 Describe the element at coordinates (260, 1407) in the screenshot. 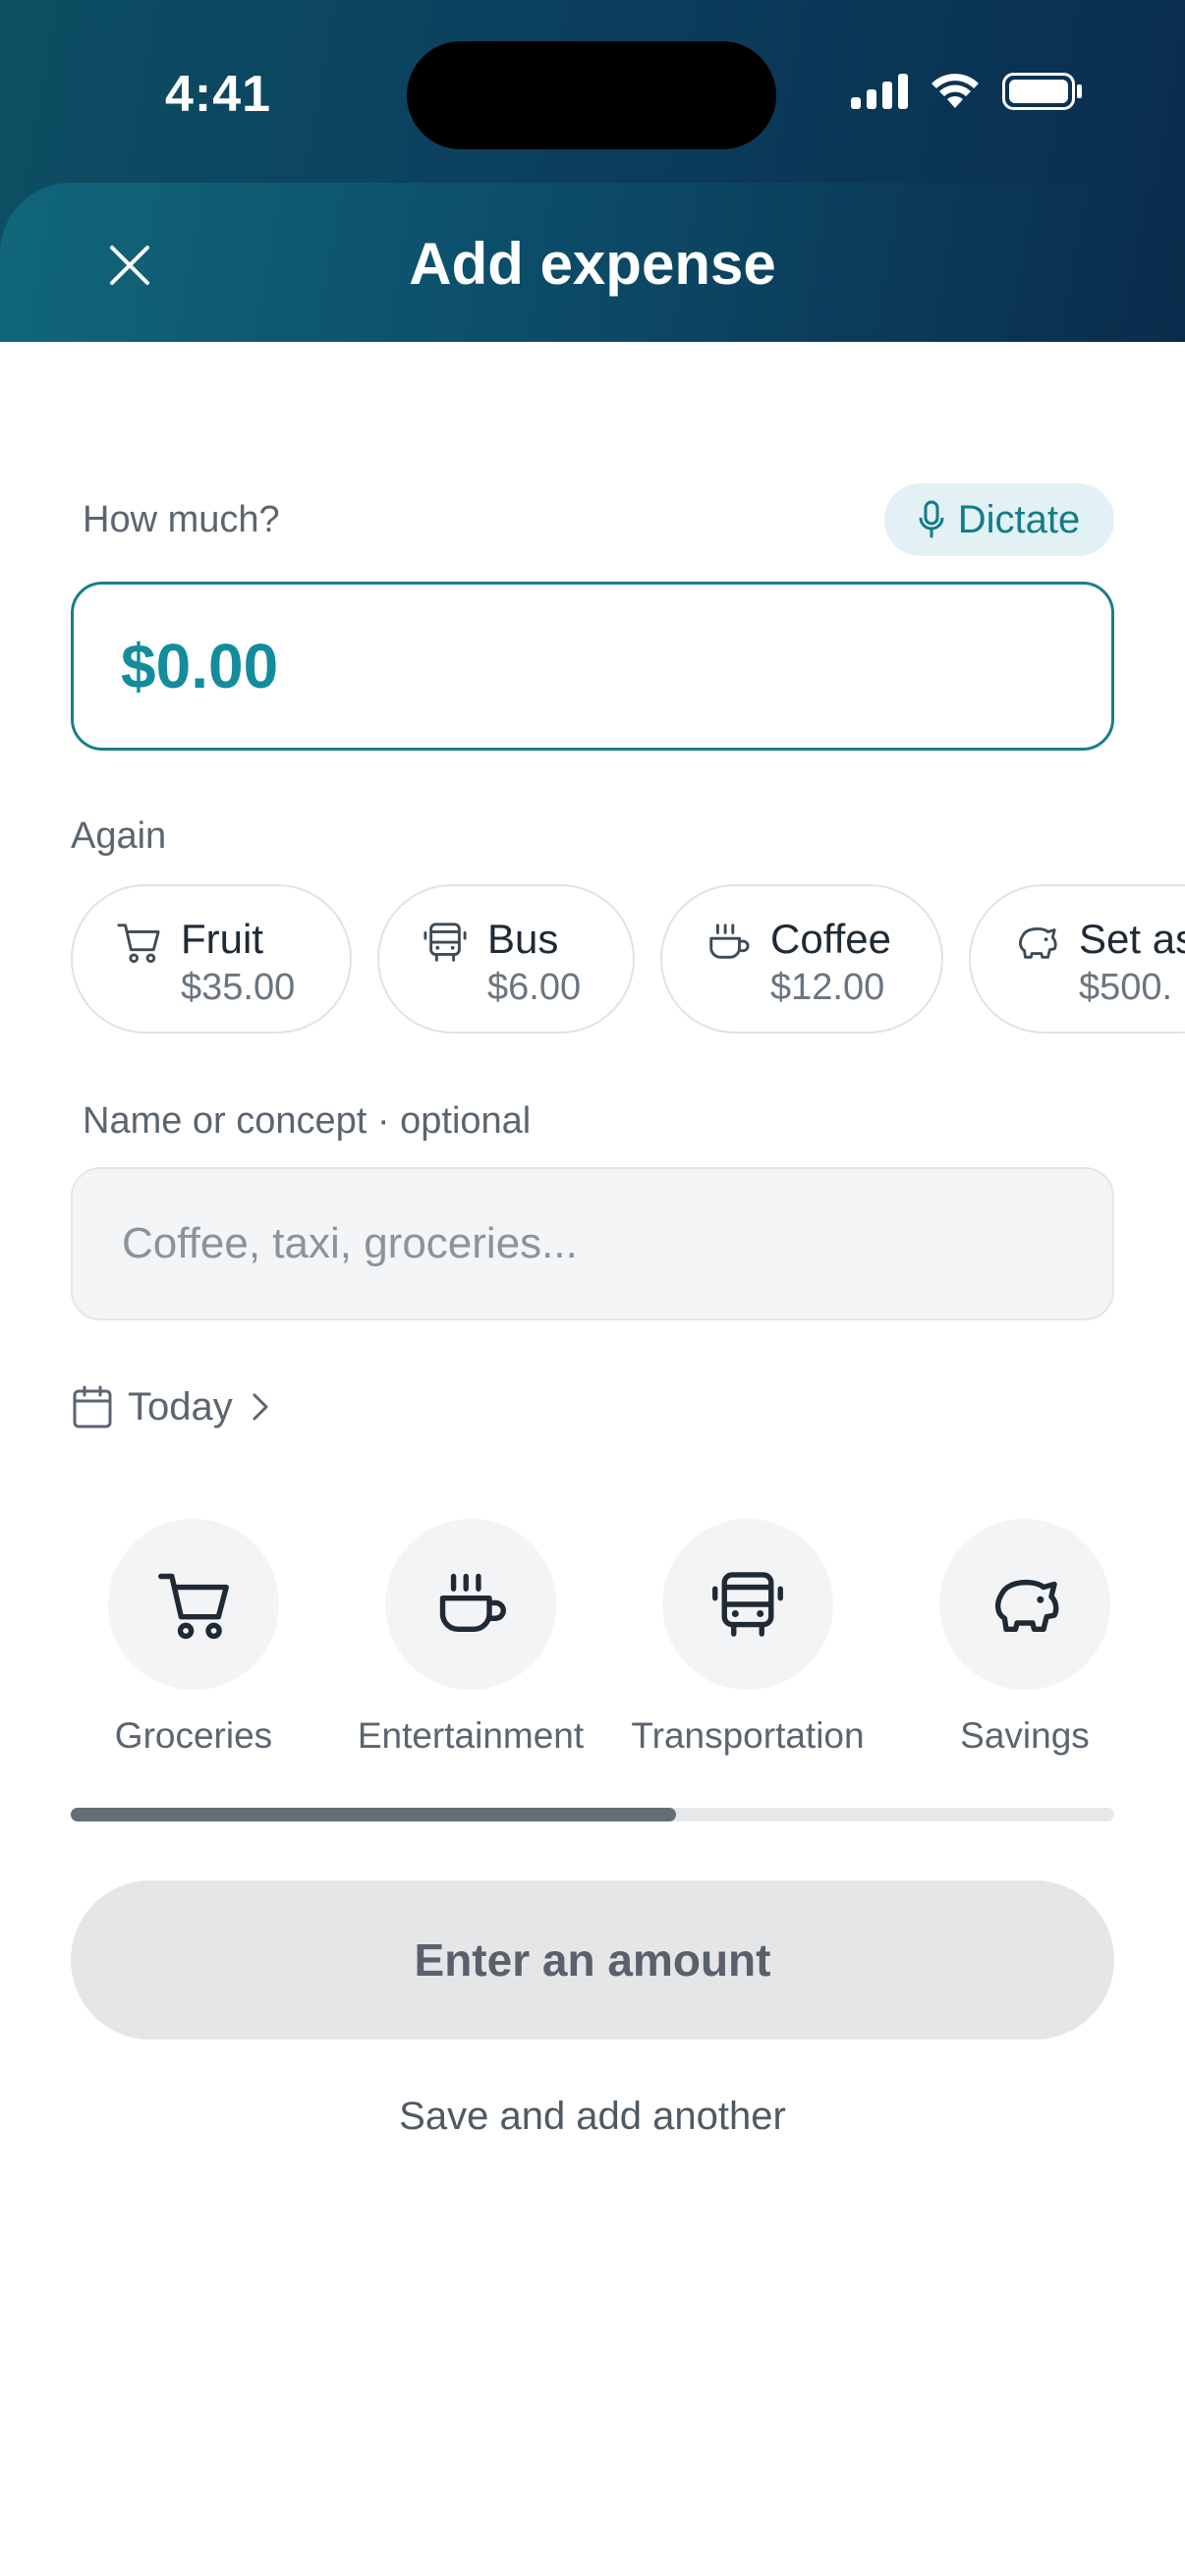

I see `chevron-right-icon` at that location.